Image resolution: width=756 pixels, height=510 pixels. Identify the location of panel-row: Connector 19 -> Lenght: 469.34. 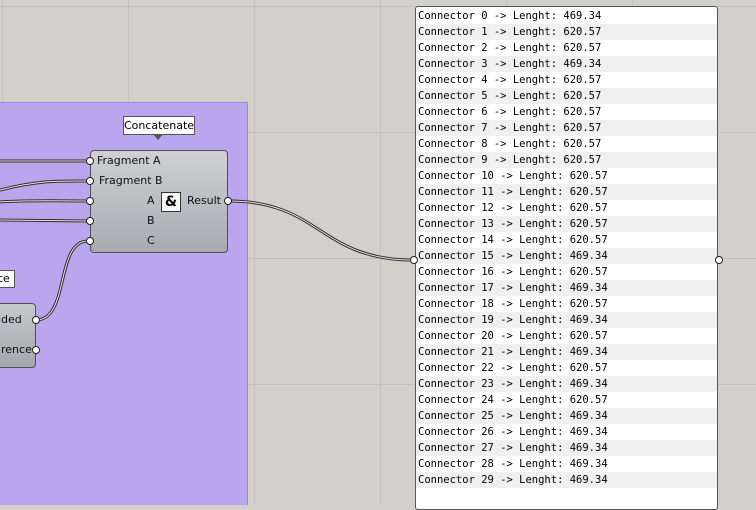
(566, 320).